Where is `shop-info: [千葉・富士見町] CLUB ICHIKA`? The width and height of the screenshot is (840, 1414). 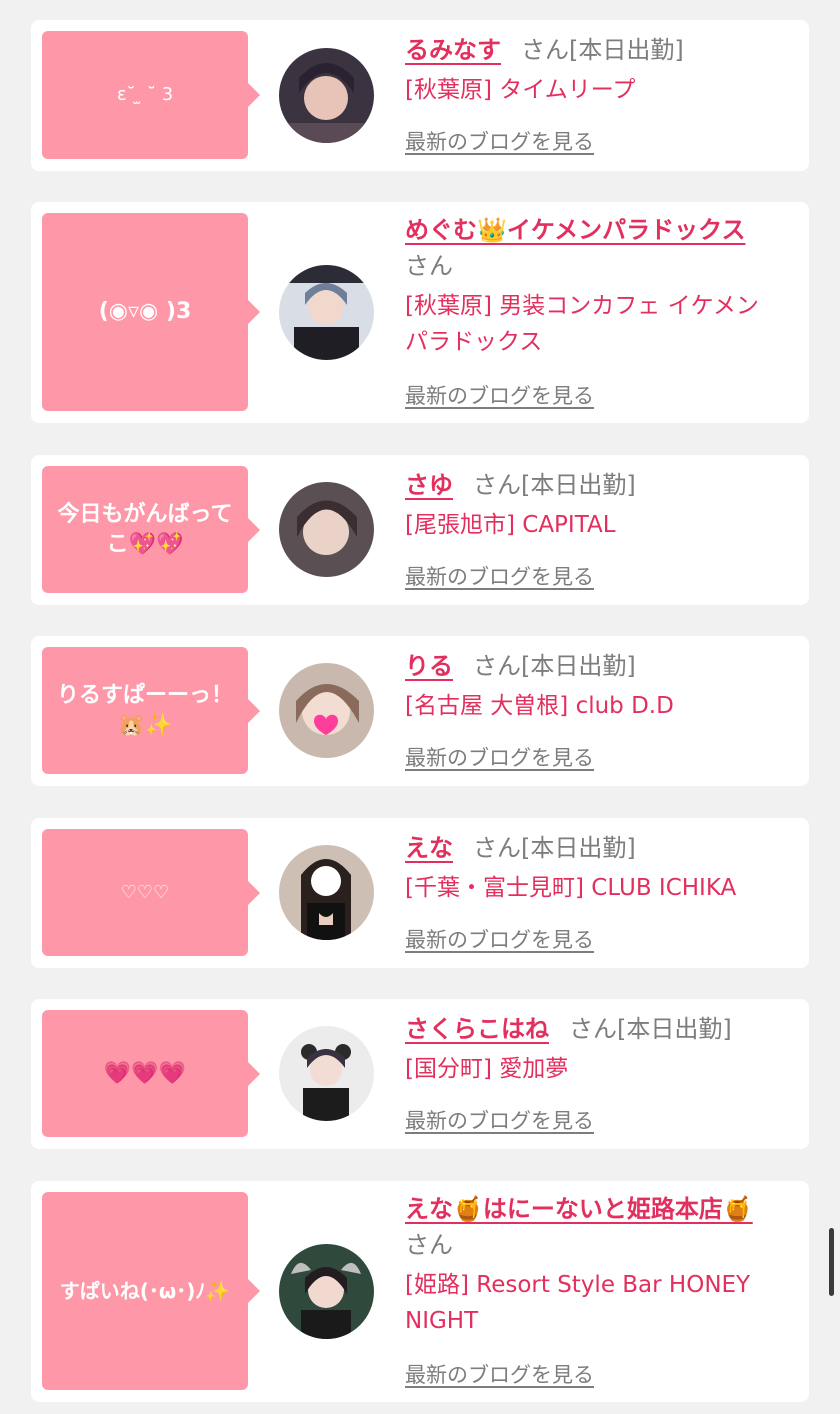 shop-info: [千葉・富士見町] CLUB ICHIKA is located at coordinates (571, 888).